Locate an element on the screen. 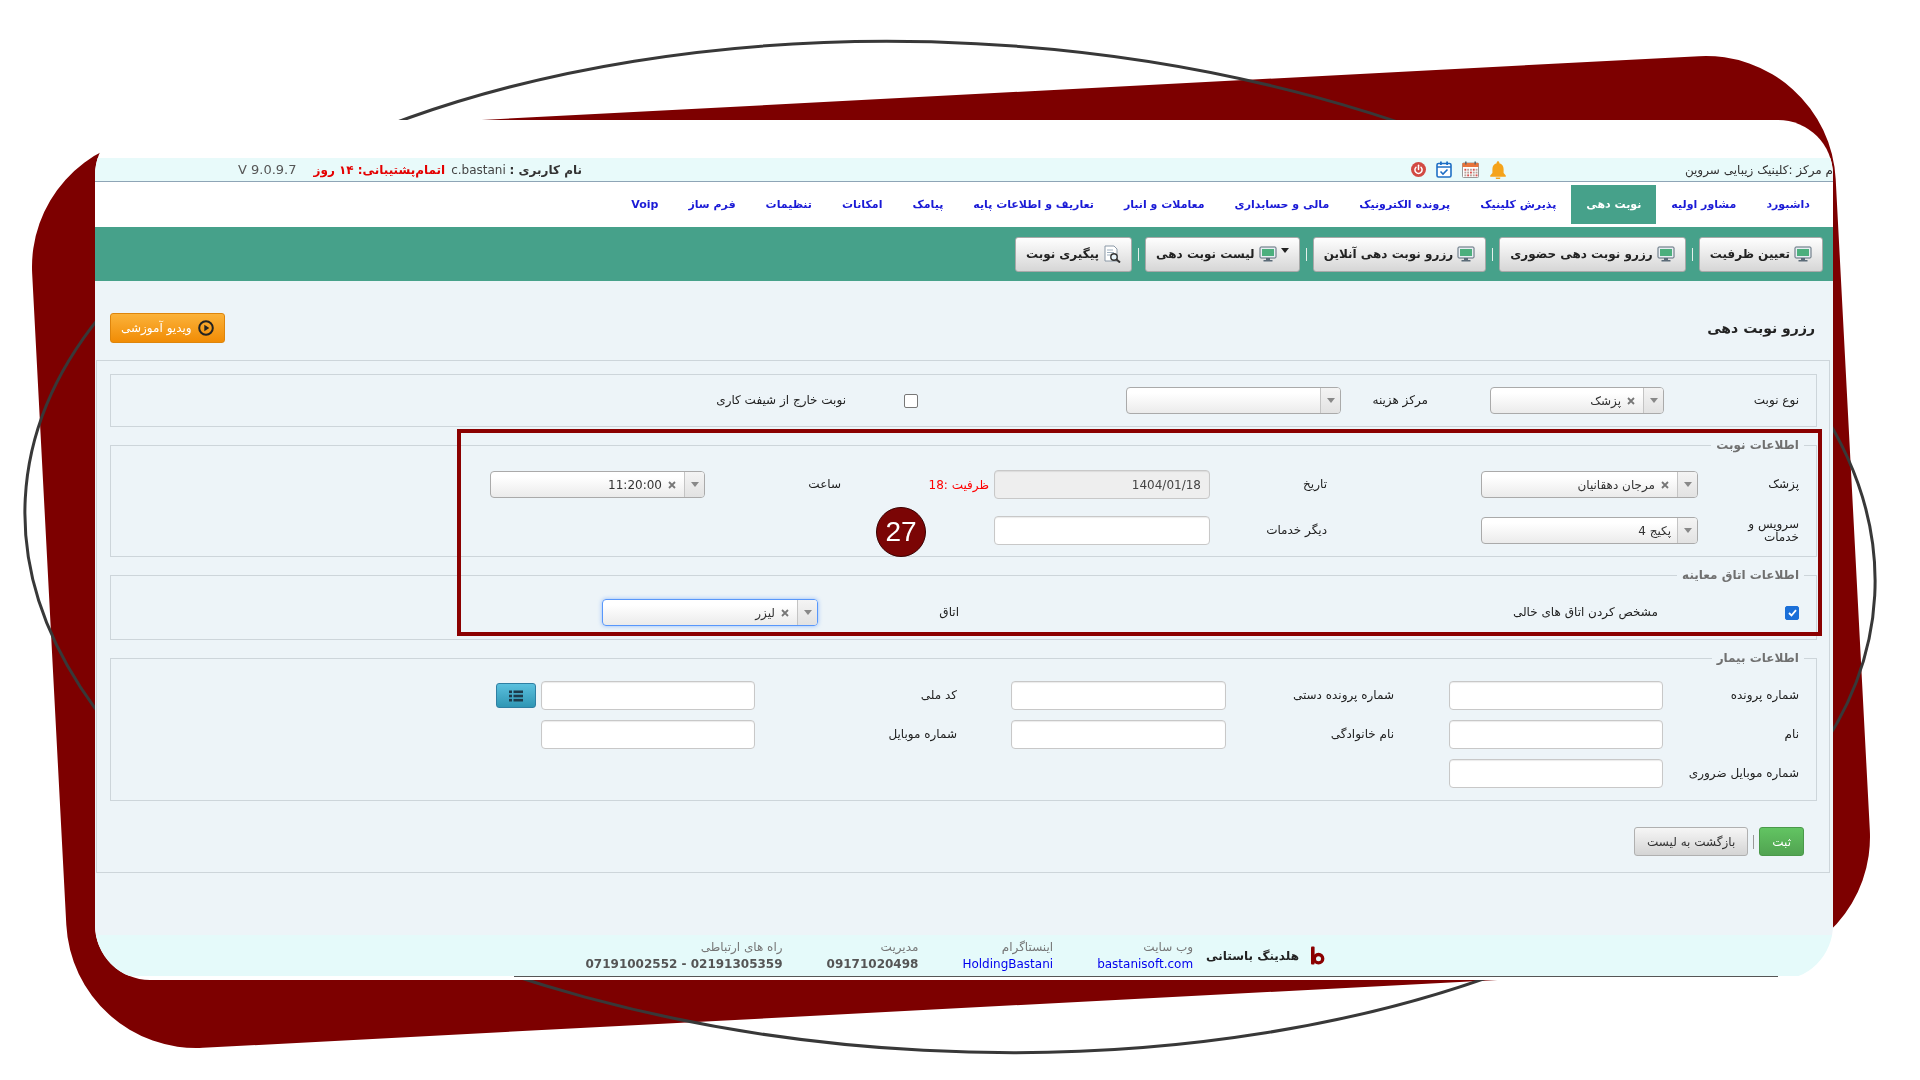 The image size is (1920, 1080). select-field is located at coordinates (1233, 400).